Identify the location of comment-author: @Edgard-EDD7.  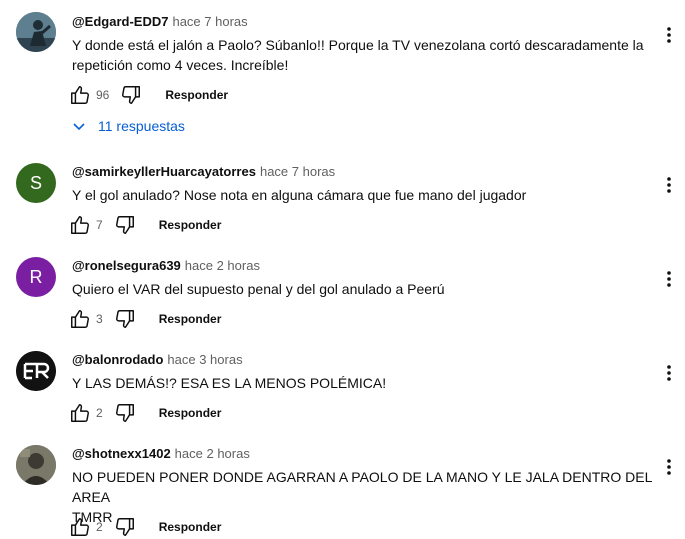
(120, 21).